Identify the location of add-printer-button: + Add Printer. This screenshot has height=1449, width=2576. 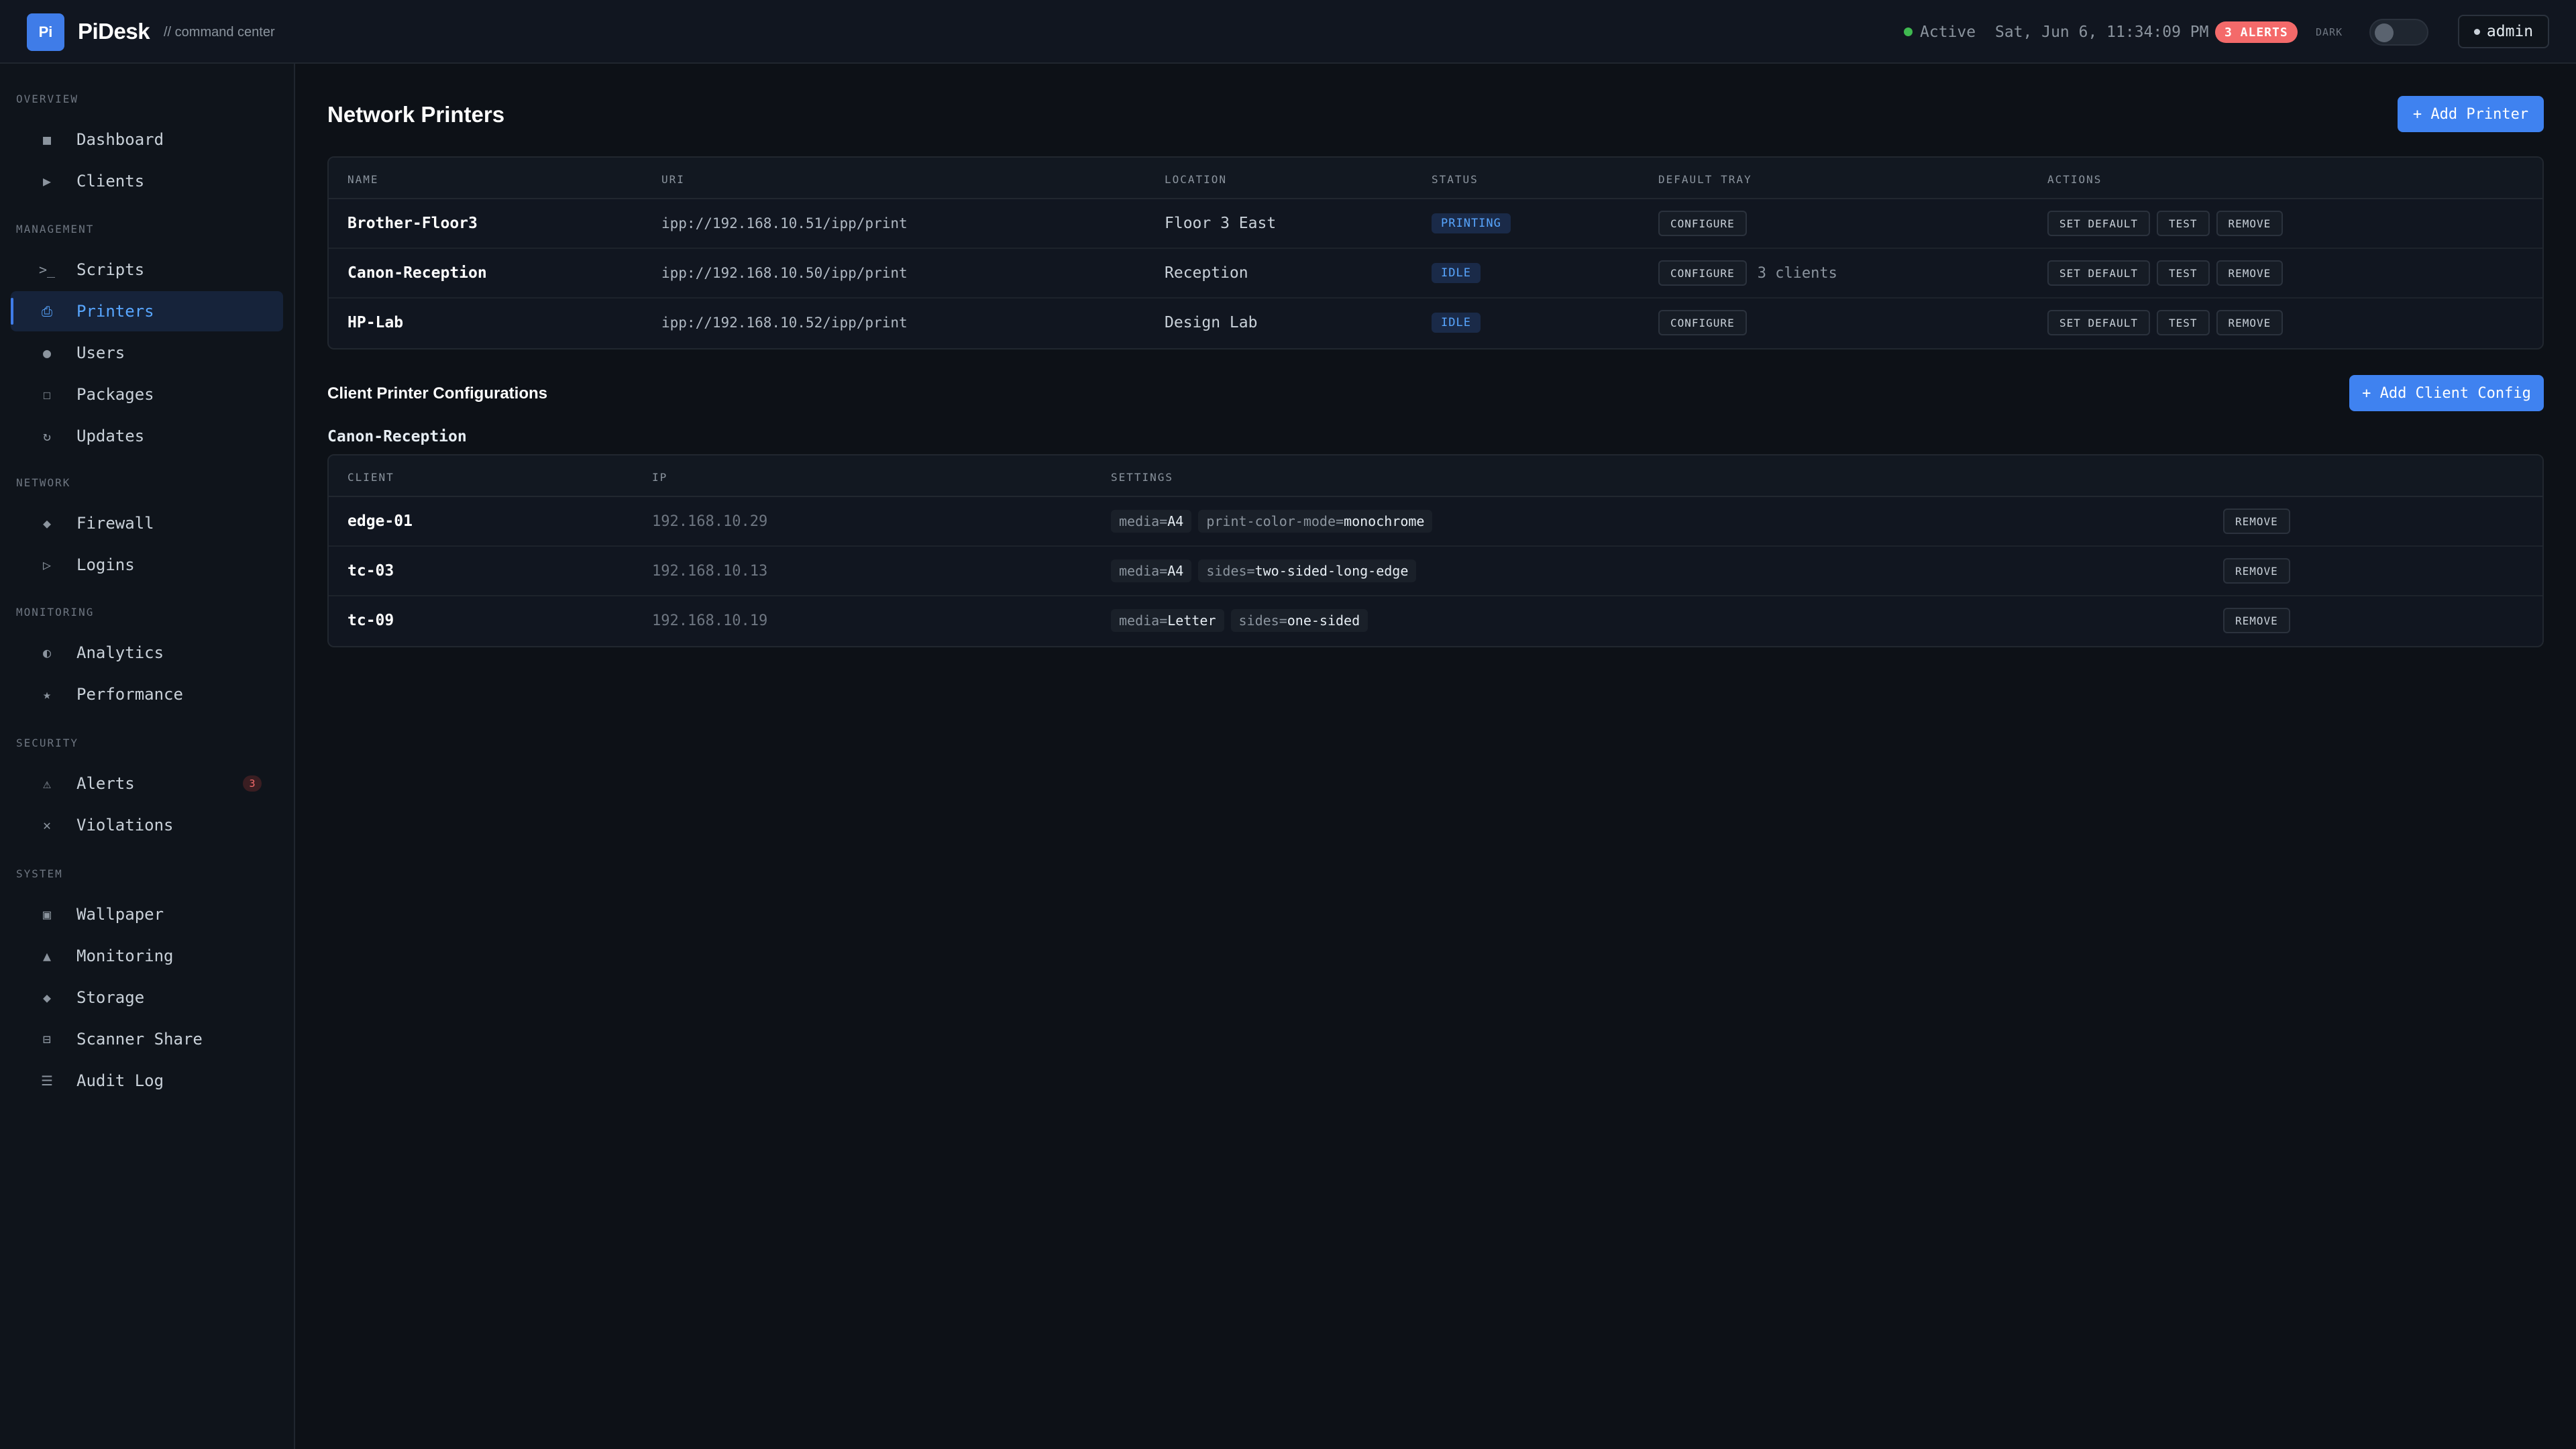
(2471, 114).